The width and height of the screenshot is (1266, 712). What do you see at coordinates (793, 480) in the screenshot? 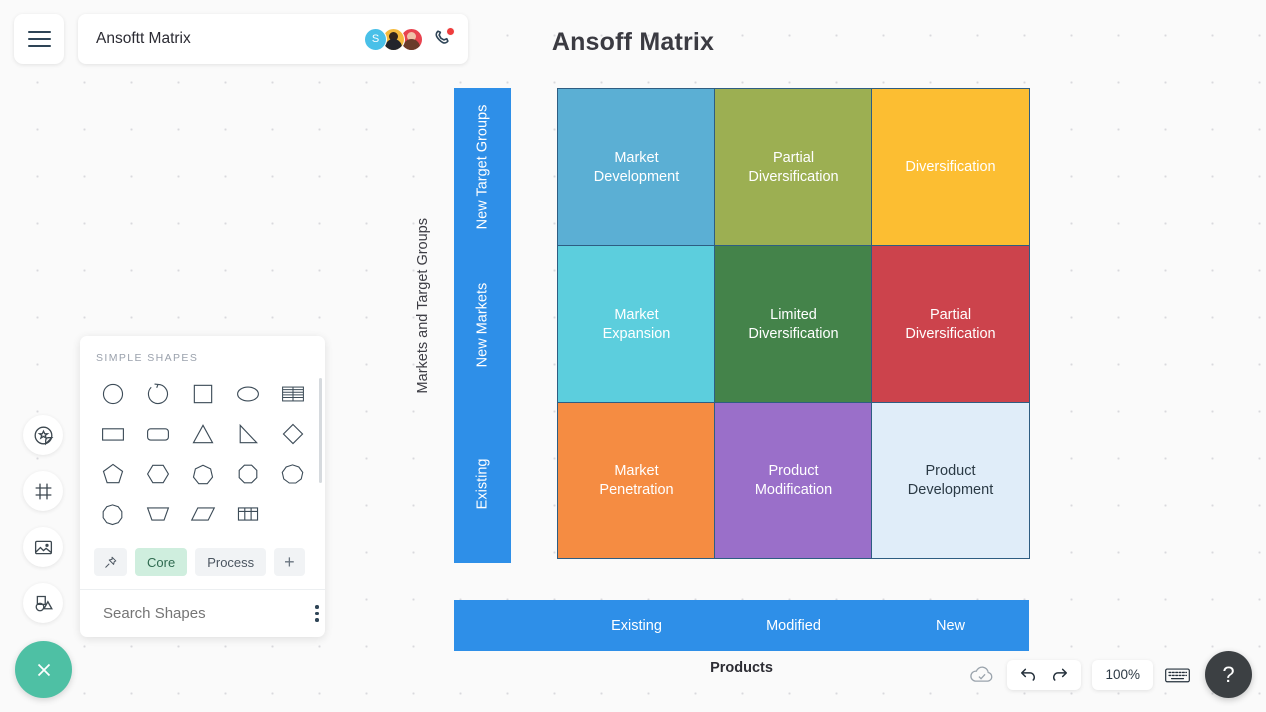
I see `matrix-cell: Product Modification` at bounding box center [793, 480].